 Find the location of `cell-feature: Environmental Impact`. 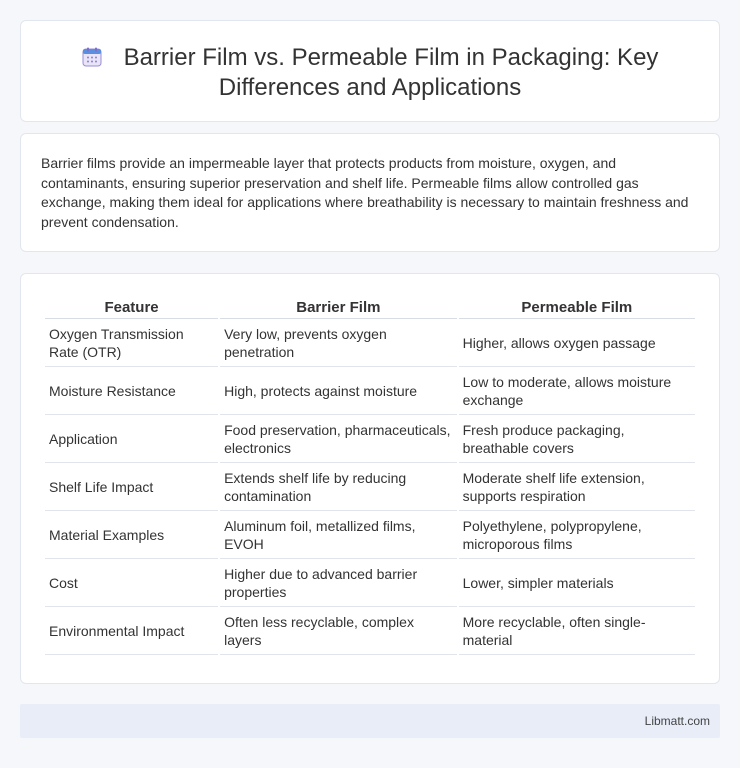

cell-feature: Environmental Impact is located at coordinates (132, 631).